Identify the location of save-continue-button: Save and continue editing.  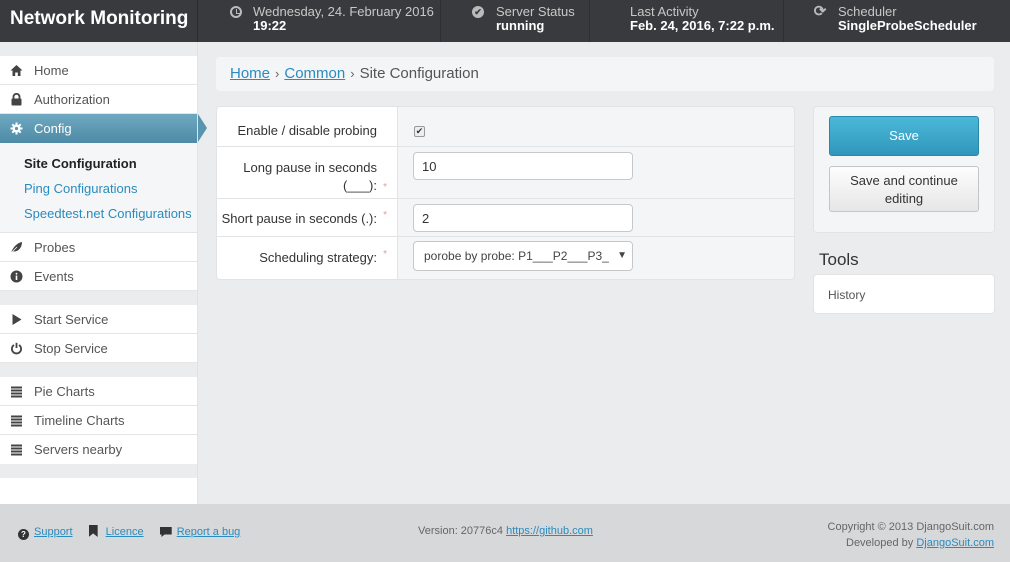
(904, 189).